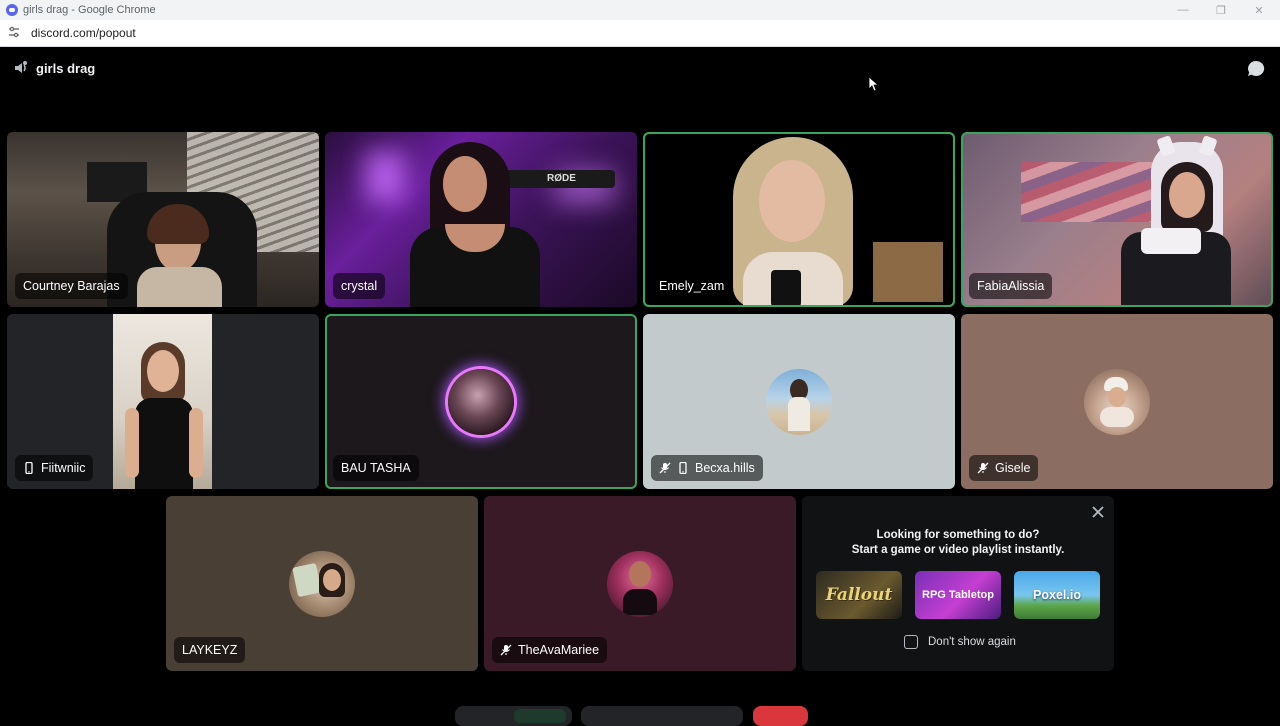 Image resolution: width=1280 pixels, height=726 pixels. What do you see at coordinates (163, 401) in the screenshot?
I see `video-tile-fiitwniic: Fiitwniic` at bounding box center [163, 401].